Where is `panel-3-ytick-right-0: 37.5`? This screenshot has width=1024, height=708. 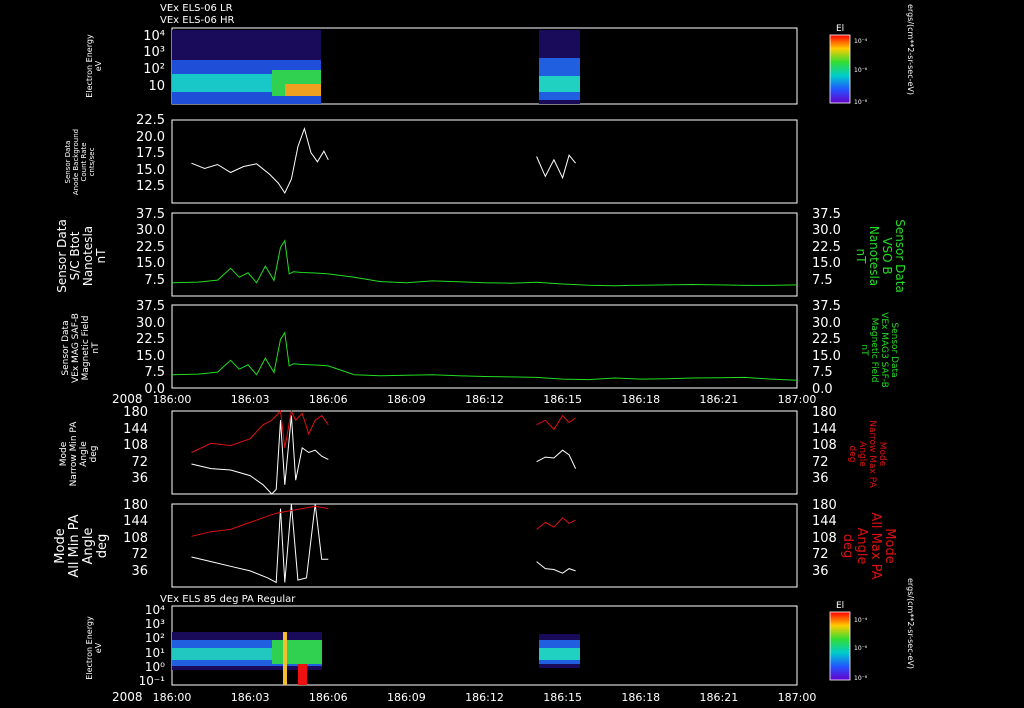 panel-3-ytick-right-0: 37.5 is located at coordinates (826, 214).